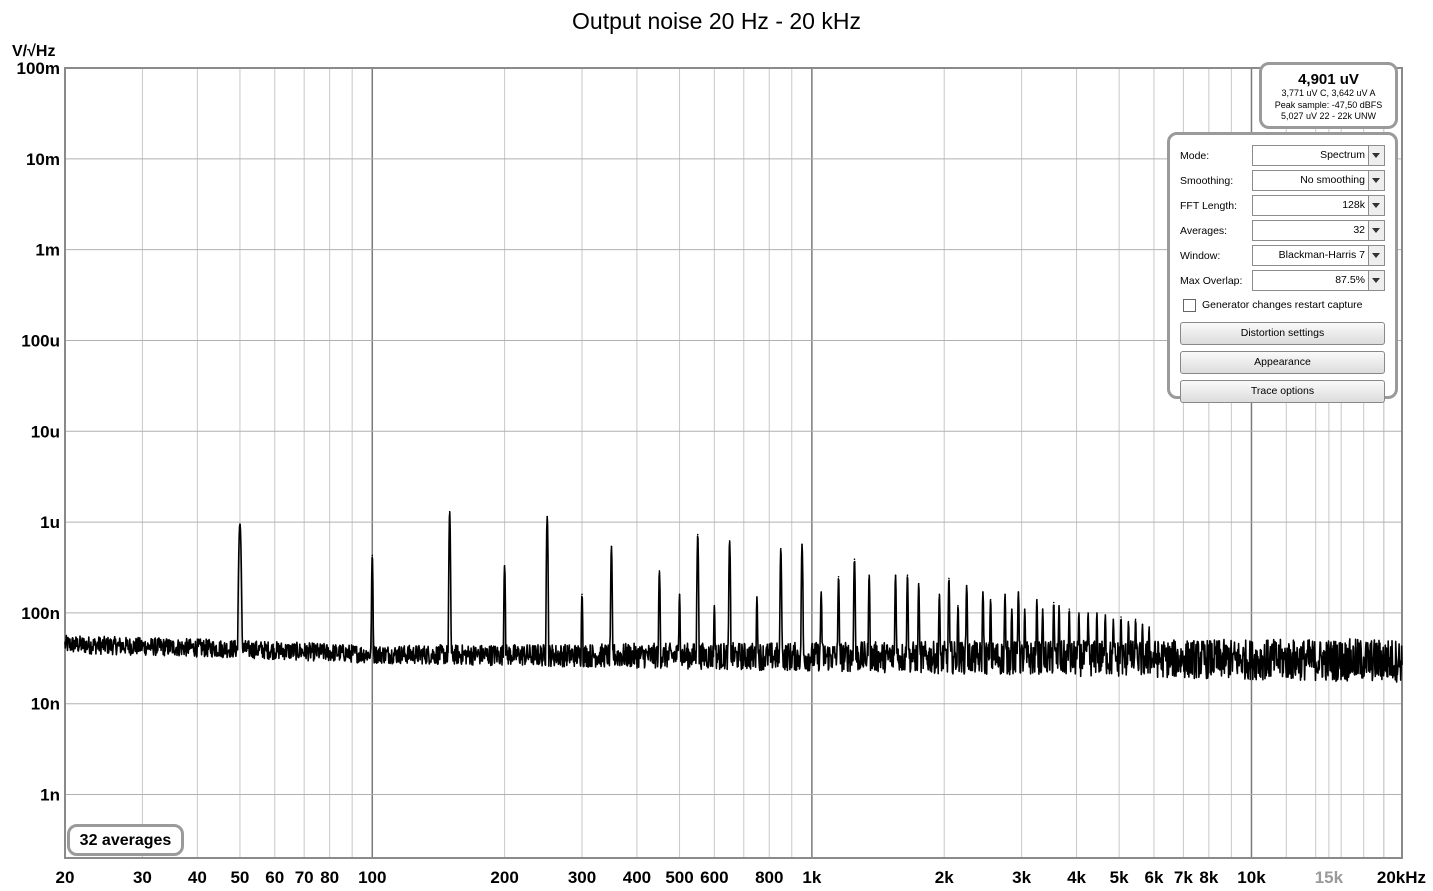  Describe the element at coordinates (1021, 877) in the screenshot. I see `x-tick-label: 3k` at that location.